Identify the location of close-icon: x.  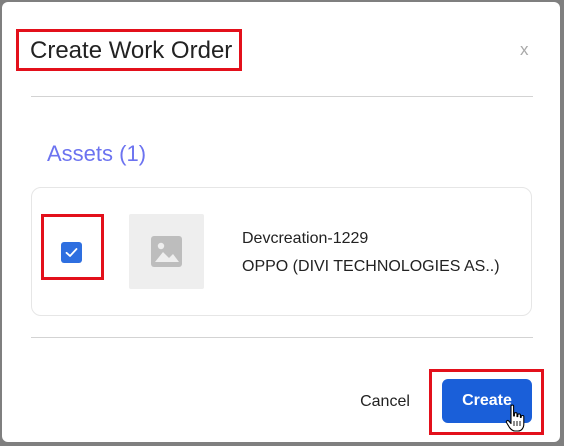
(524, 50).